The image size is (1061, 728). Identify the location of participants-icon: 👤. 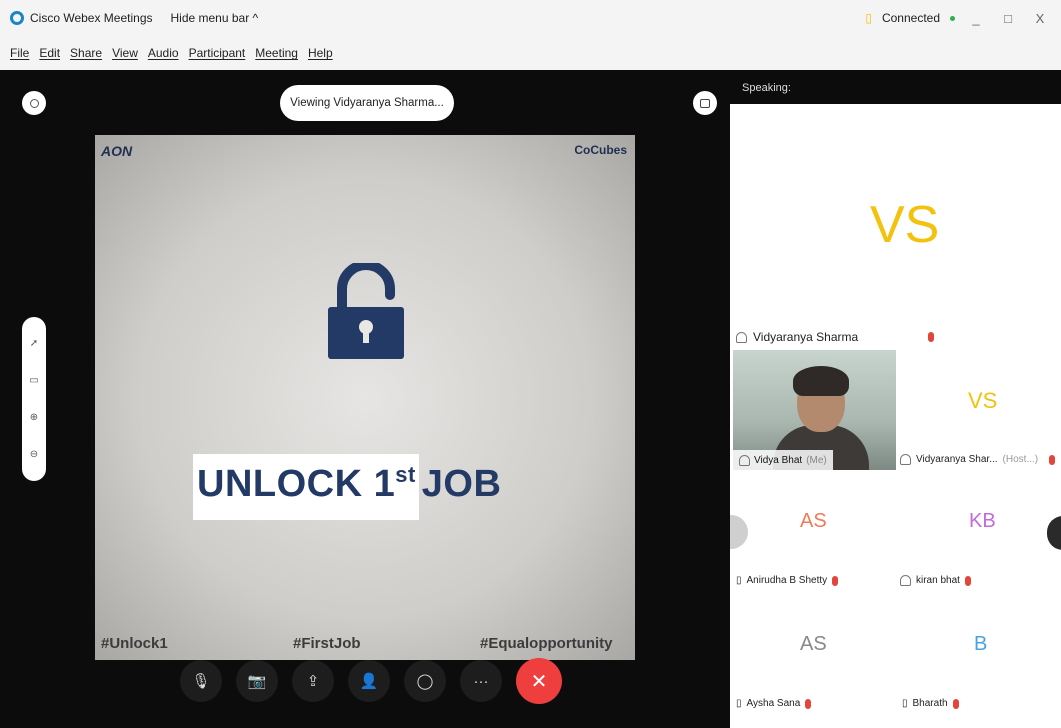
(369, 681).